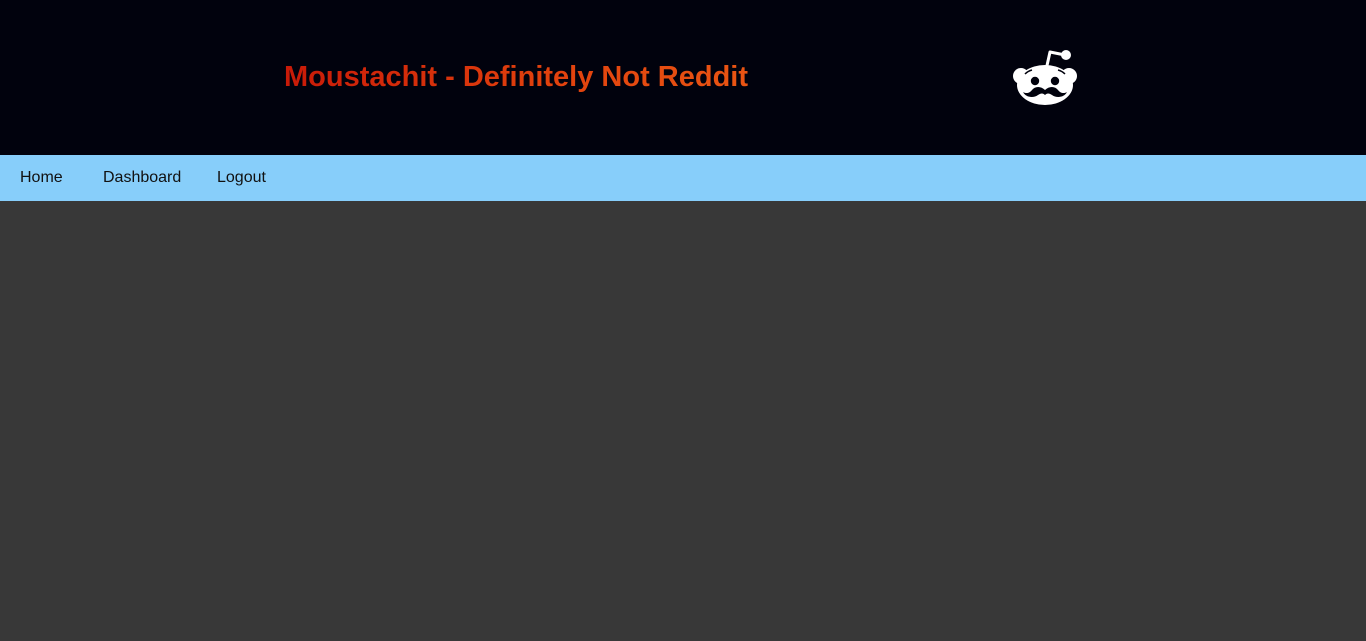  Describe the element at coordinates (1045, 77) in the screenshot. I see `moustache-alien-logo-icon` at that location.